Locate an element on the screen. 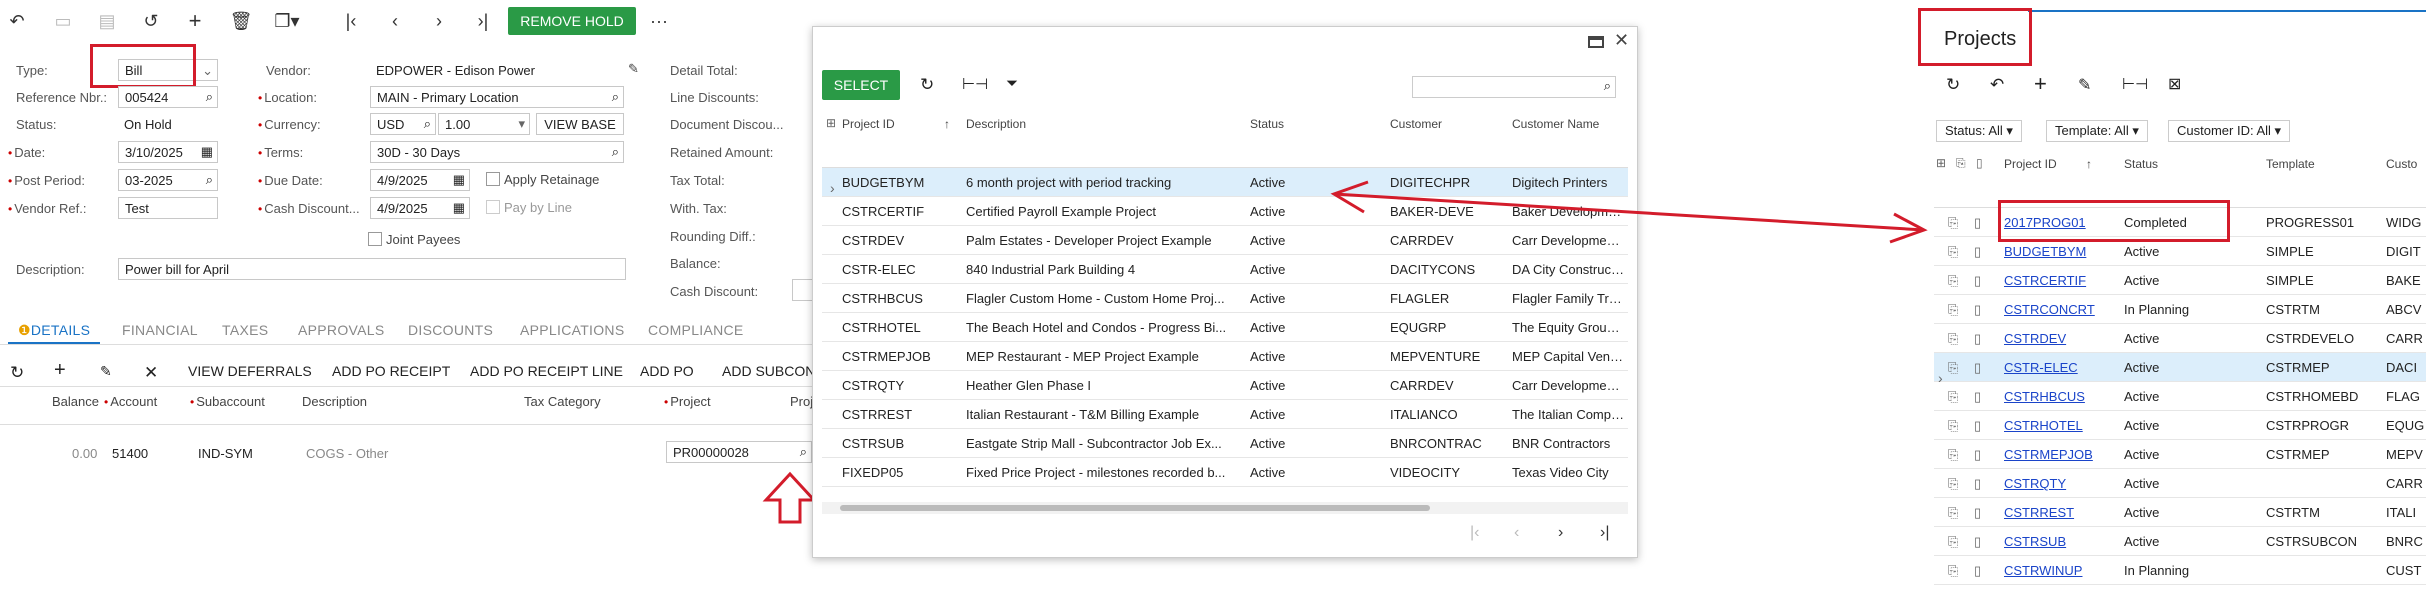 The width and height of the screenshot is (2426, 596). col-customer-name: Customer Name is located at coordinates (1555, 124).